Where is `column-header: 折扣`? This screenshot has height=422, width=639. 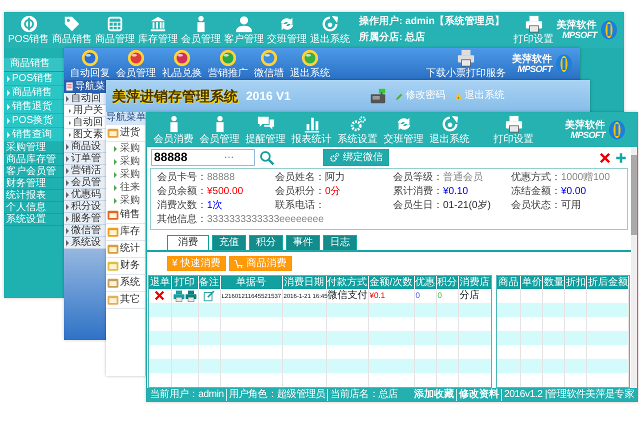 column-header: 折扣 is located at coordinates (575, 282).